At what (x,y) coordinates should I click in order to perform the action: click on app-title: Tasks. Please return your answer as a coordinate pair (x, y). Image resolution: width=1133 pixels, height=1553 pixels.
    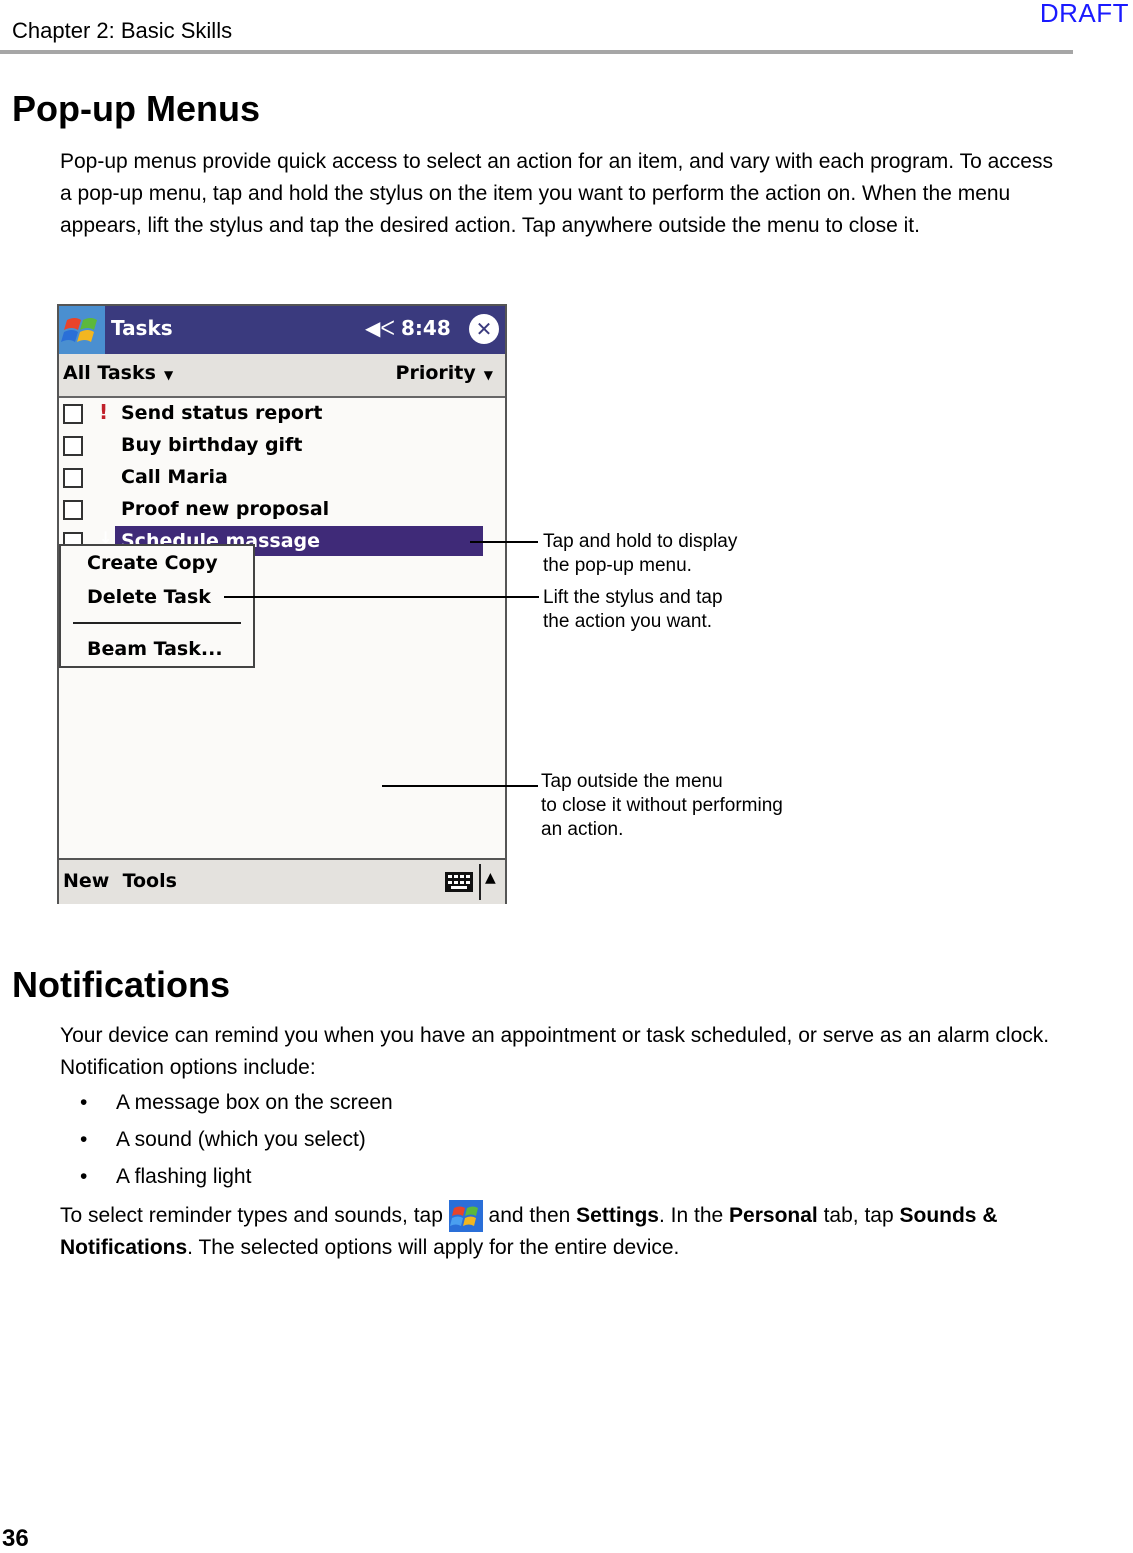
    Looking at the image, I should click on (142, 328).